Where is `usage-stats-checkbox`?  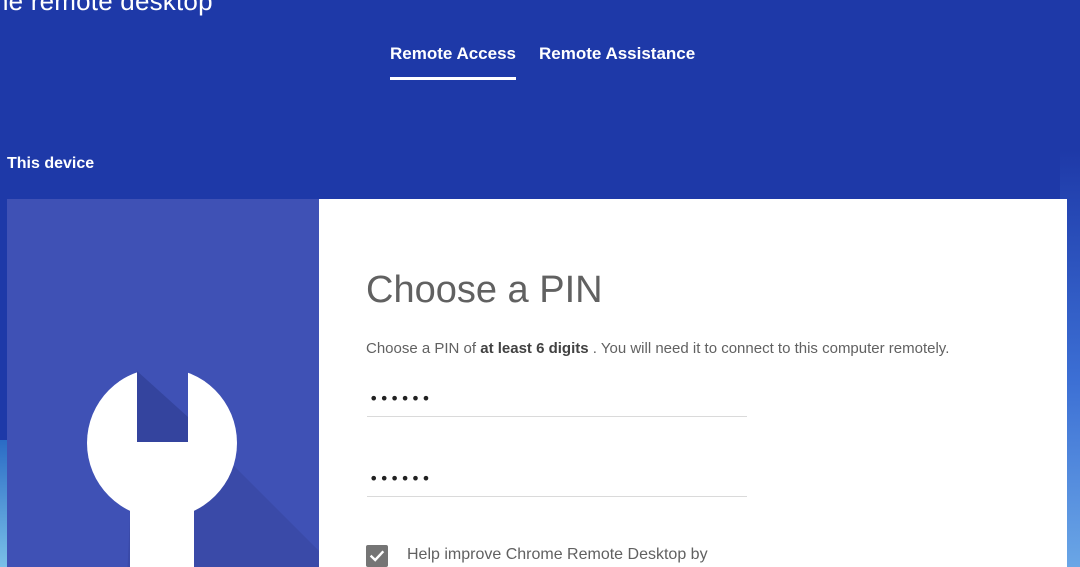
usage-stats-checkbox is located at coordinates (377, 556).